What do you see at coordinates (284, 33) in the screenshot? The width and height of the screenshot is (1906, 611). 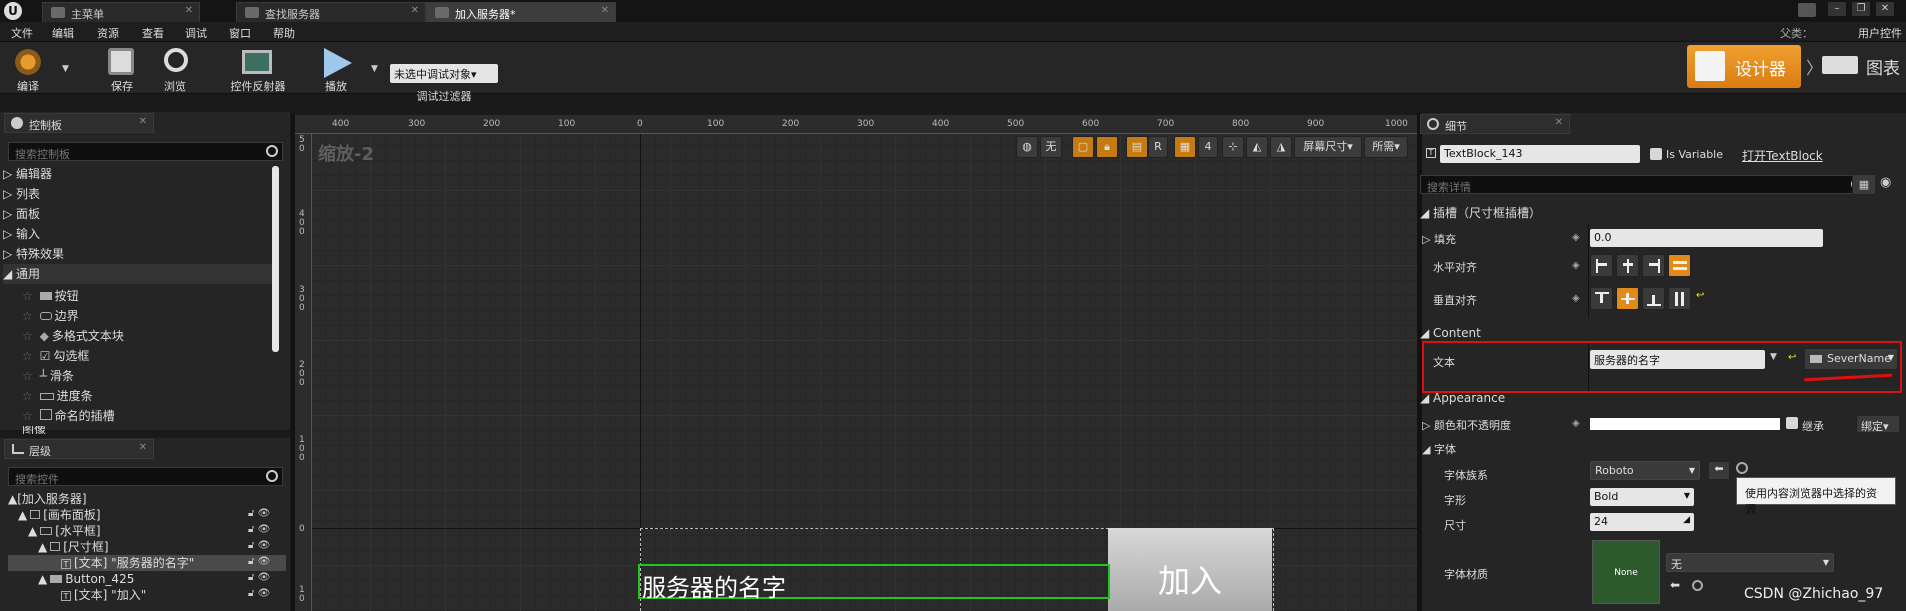 I see `menu-help: 帮助` at bounding box center [284, 33].